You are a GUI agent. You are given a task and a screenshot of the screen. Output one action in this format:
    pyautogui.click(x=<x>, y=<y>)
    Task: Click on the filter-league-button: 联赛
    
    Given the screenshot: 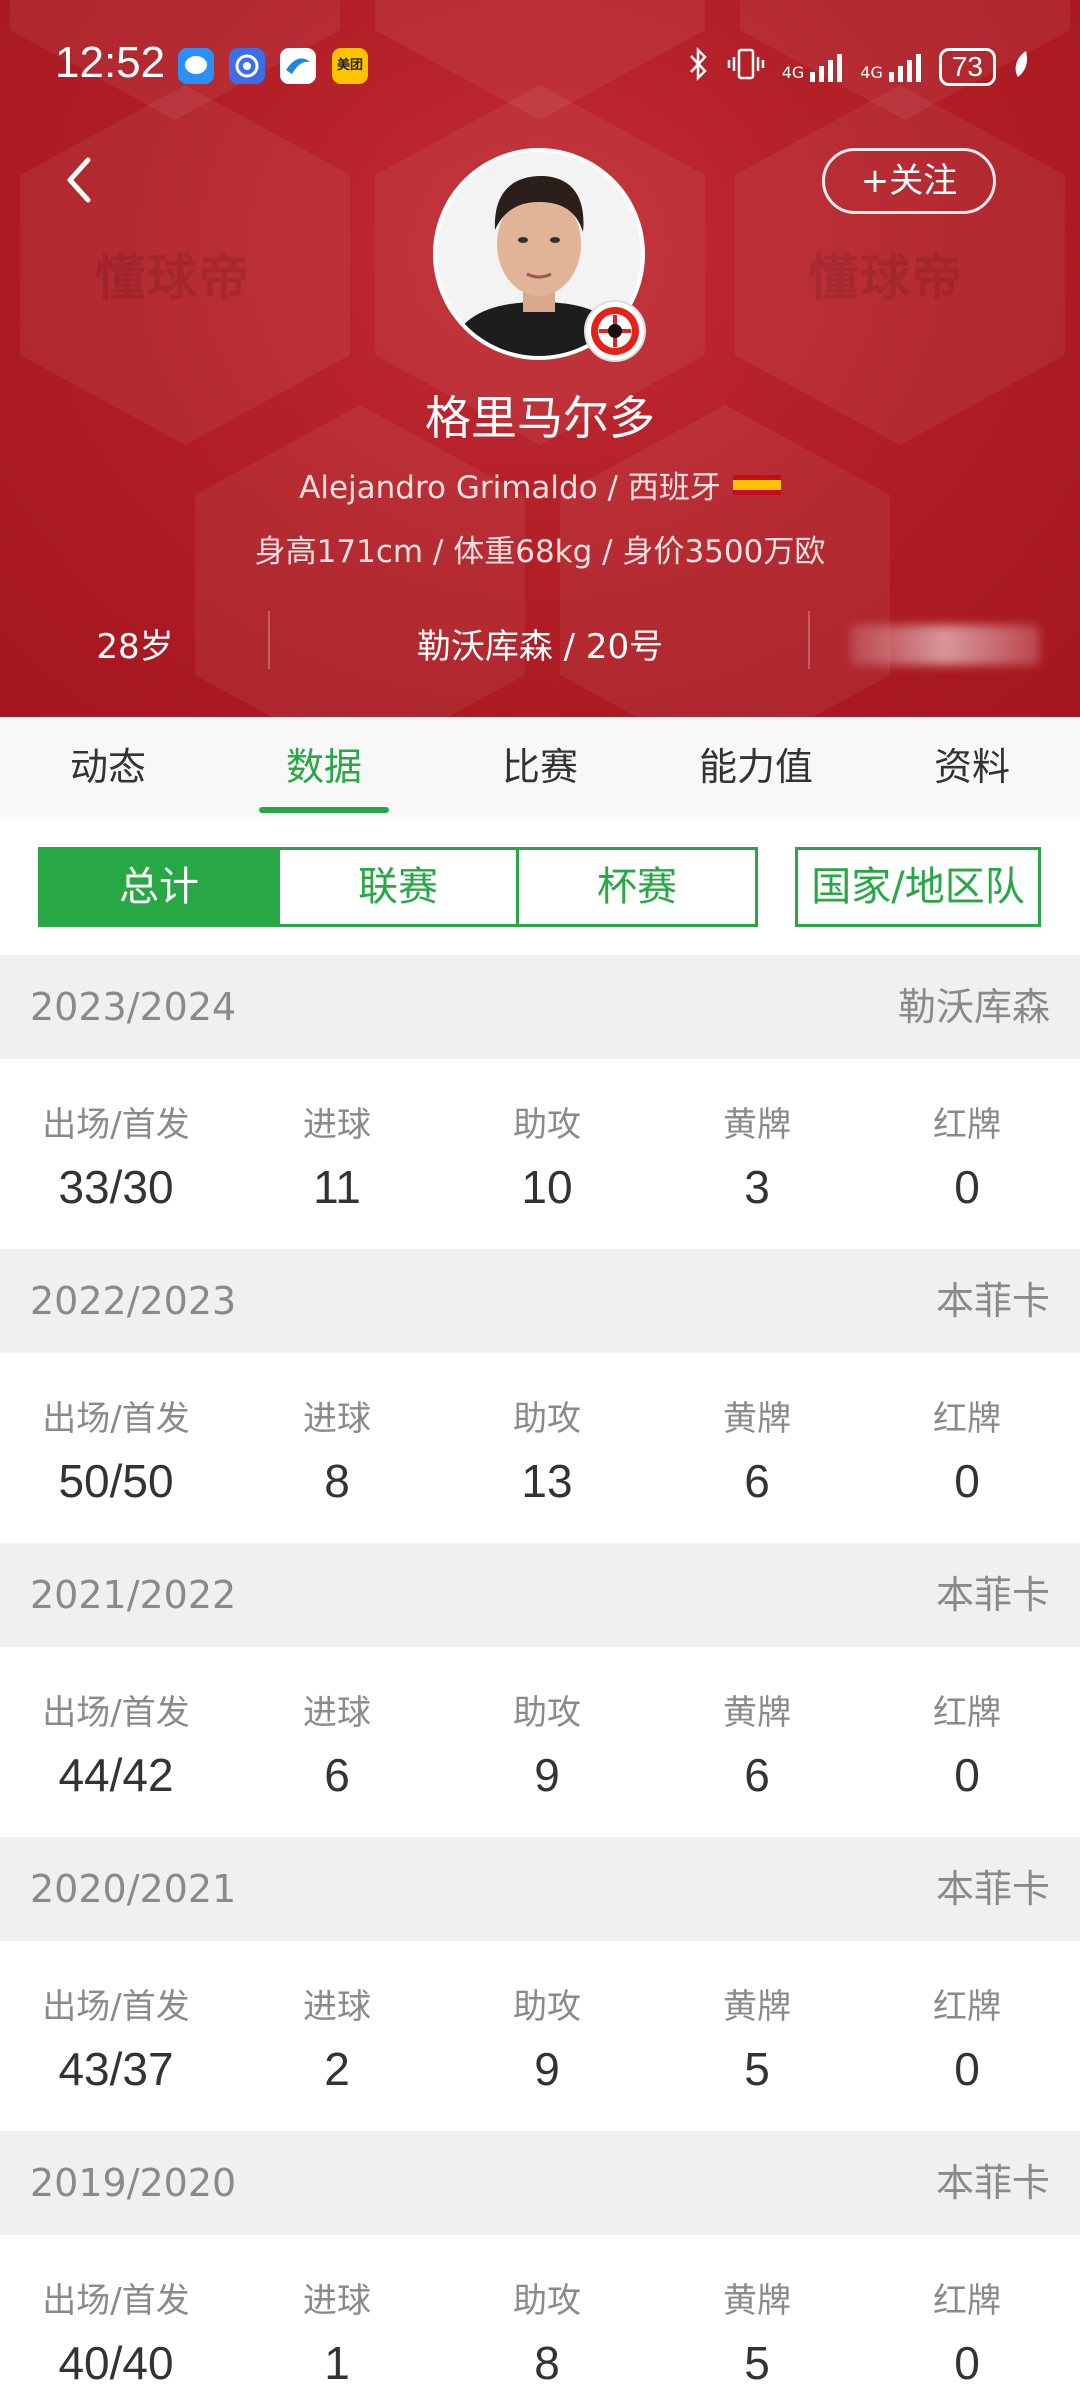 What is the action you would take?
    pyautogui.click(x=398, y=887)
    